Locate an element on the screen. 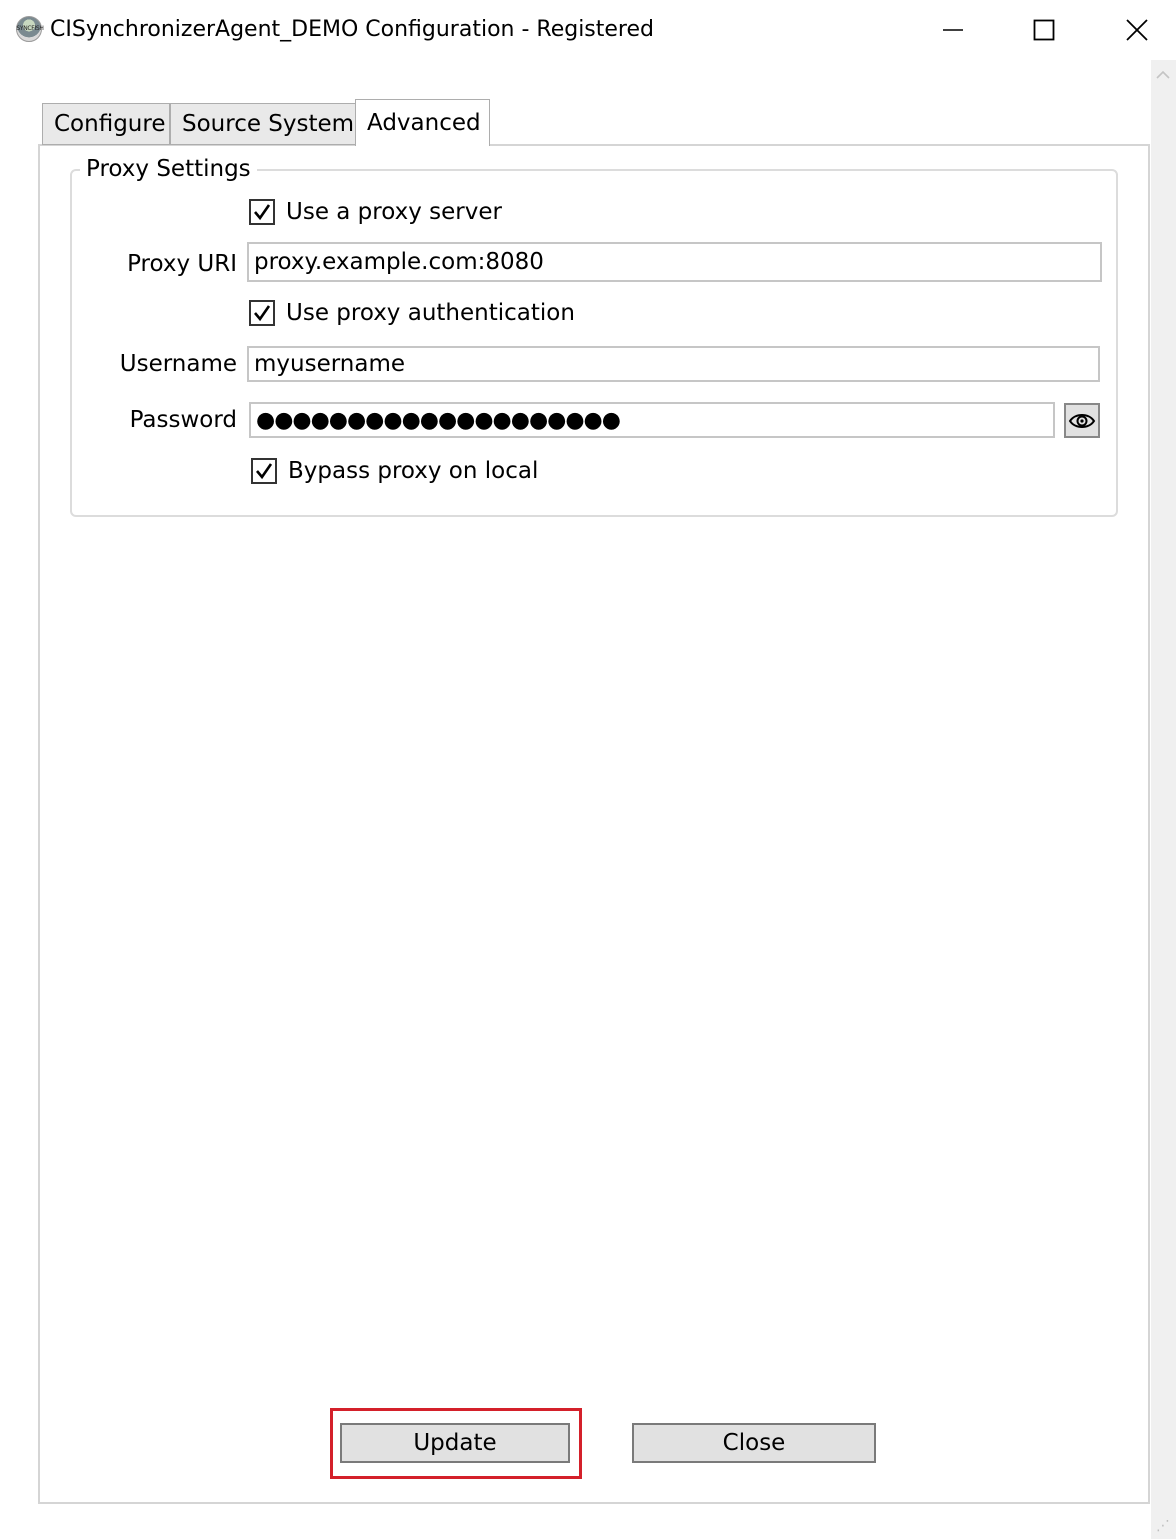 Image resolution: width=1176 pixels, height=1539 pixels. close-icon is located at coordinates (1137, 30).